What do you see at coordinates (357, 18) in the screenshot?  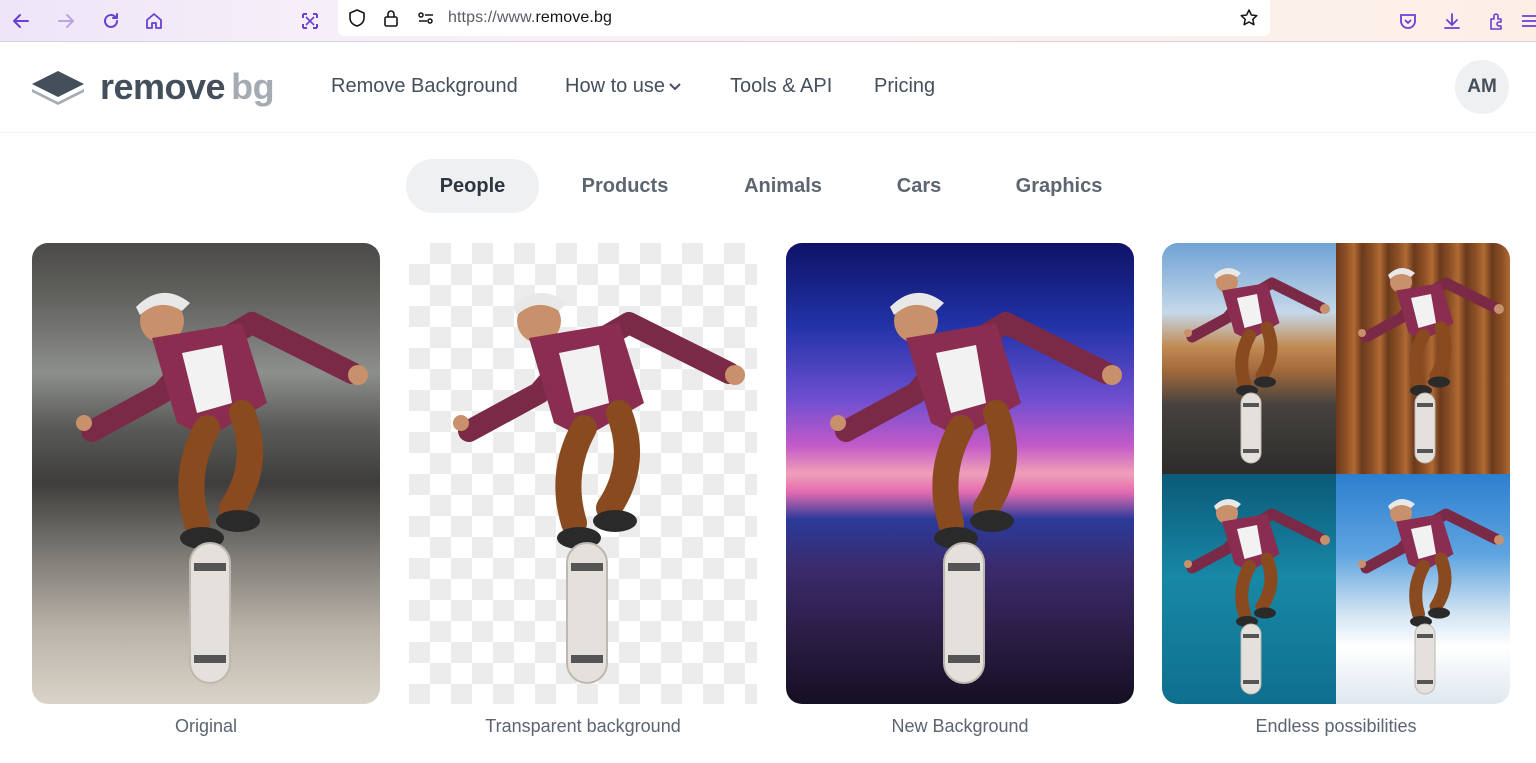 I see `shield-icon` at bounding box center [357, 18].